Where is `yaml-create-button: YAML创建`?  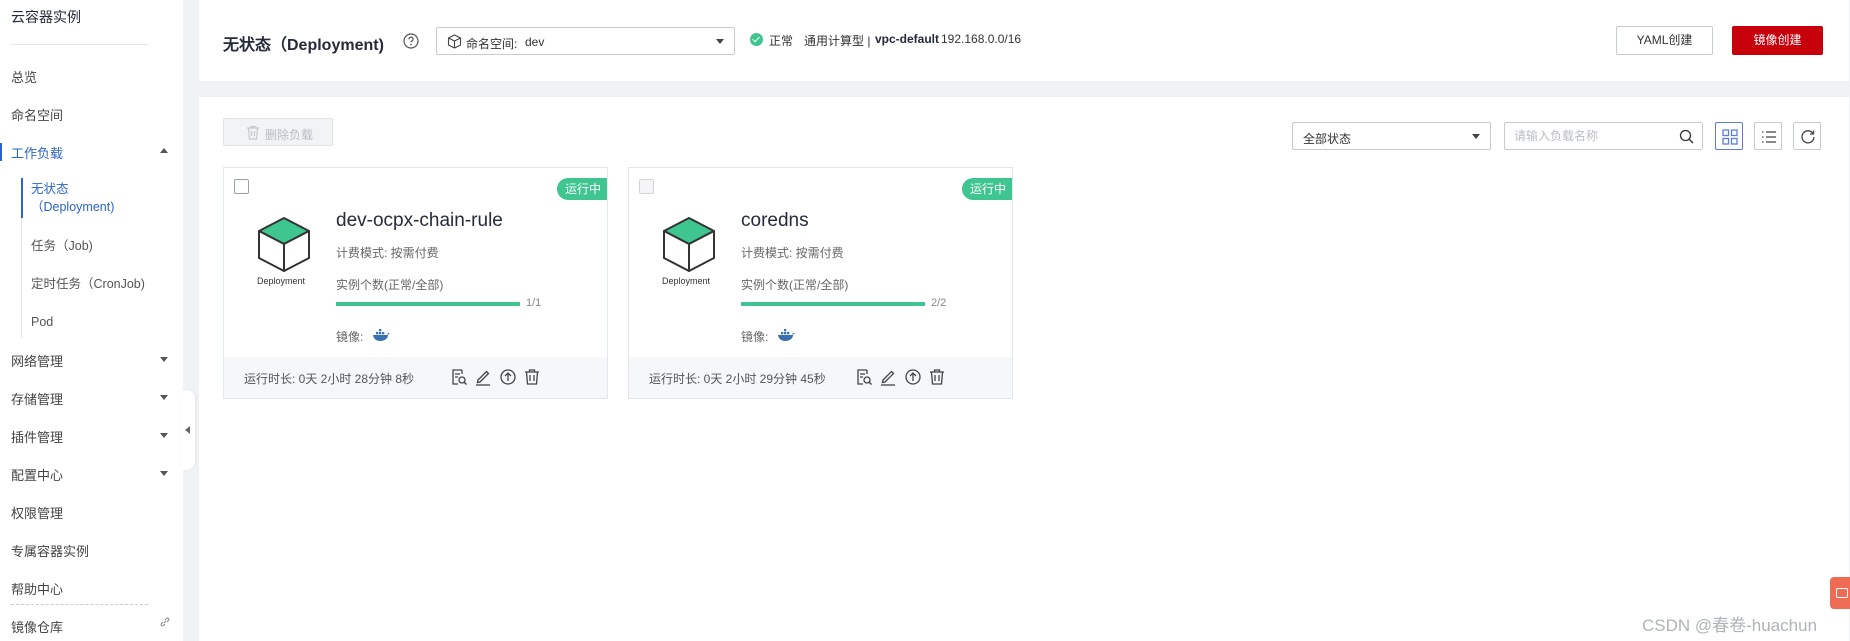
yaml-create-button: YAML创建 is located at coordinates (1664, 40).